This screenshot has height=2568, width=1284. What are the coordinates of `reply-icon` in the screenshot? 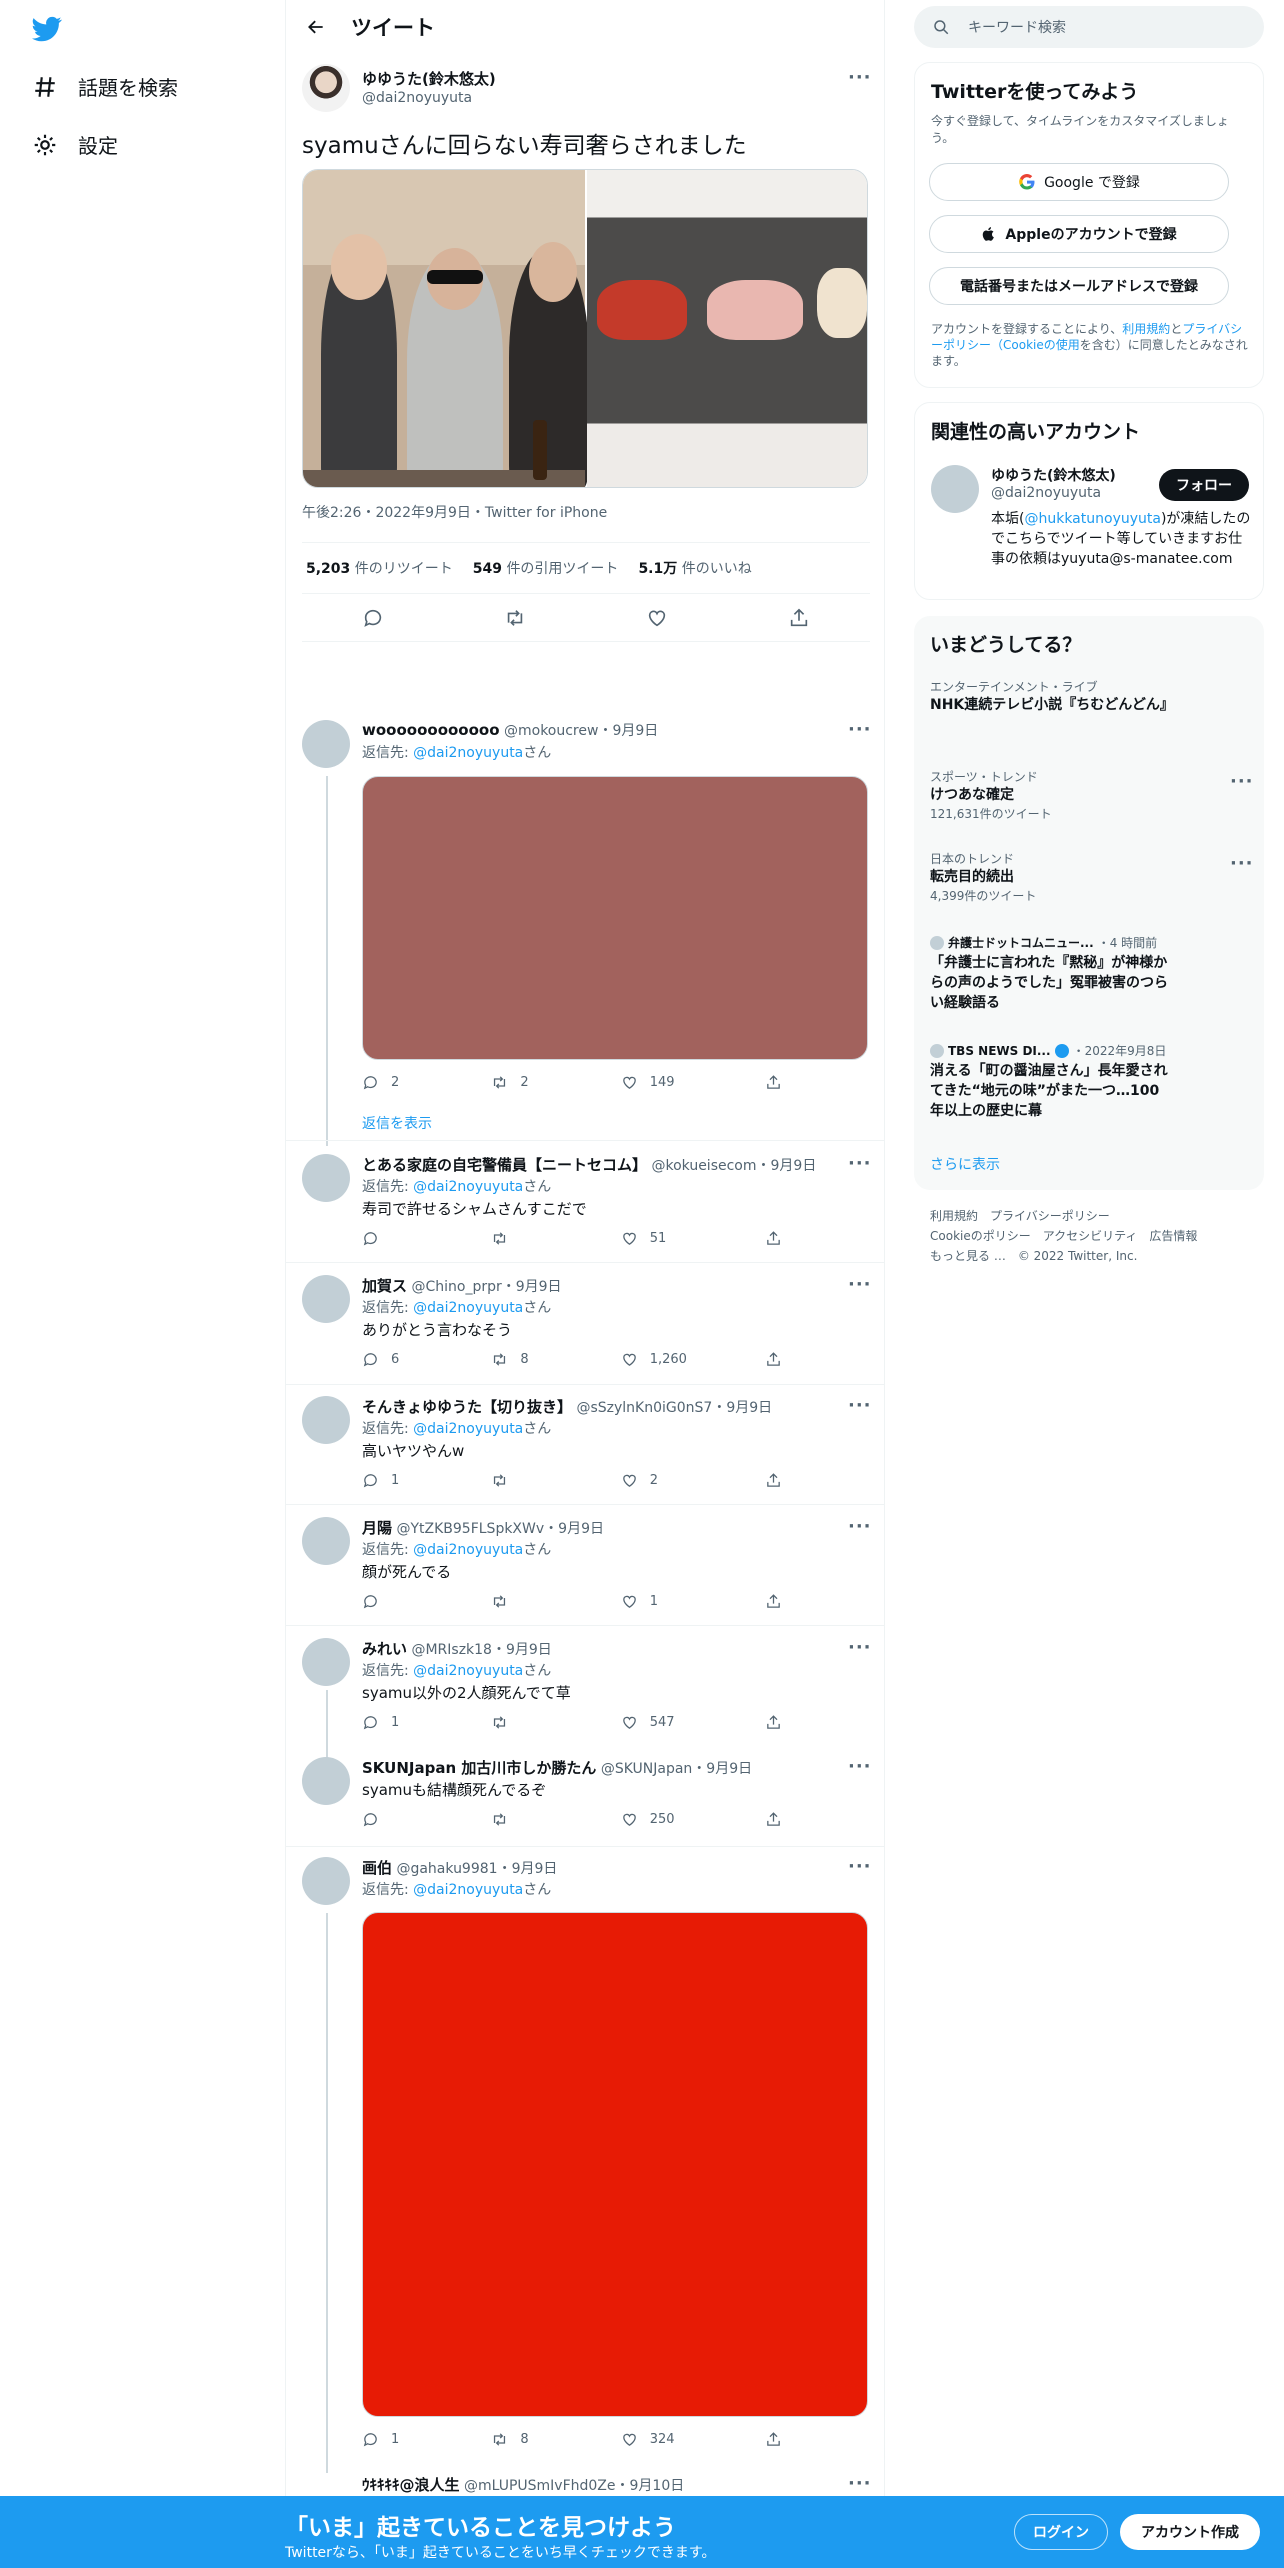 It's located at (373, 618).